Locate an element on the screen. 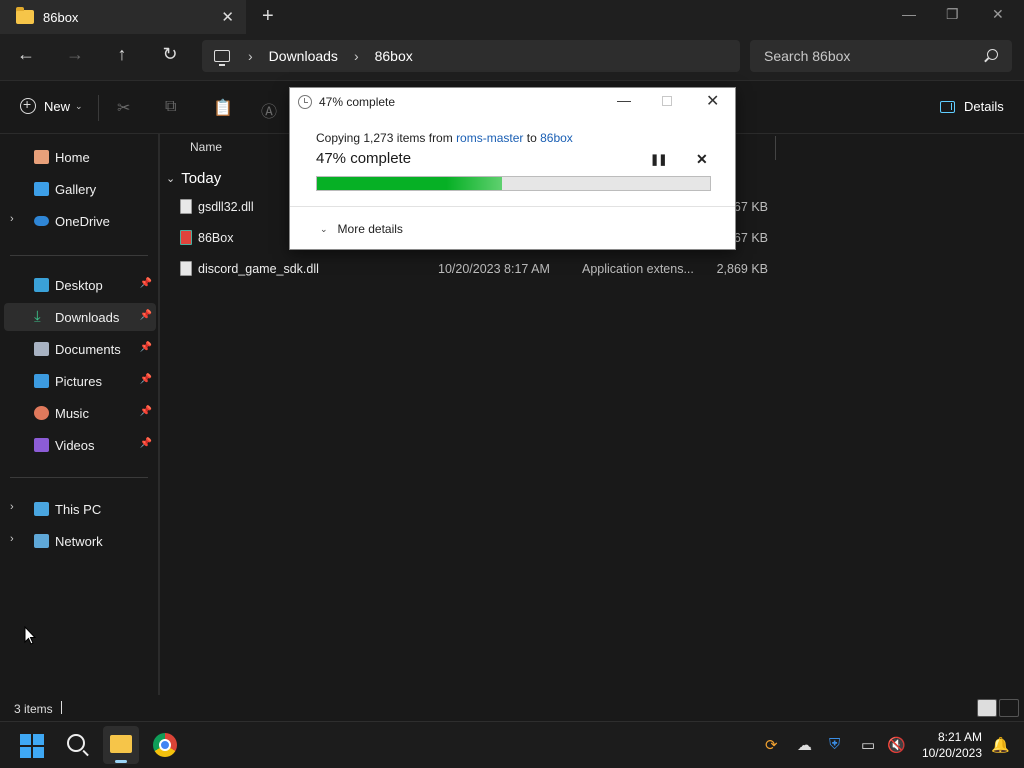  update-icon: ⟳ is located at coordinates (771, 745).